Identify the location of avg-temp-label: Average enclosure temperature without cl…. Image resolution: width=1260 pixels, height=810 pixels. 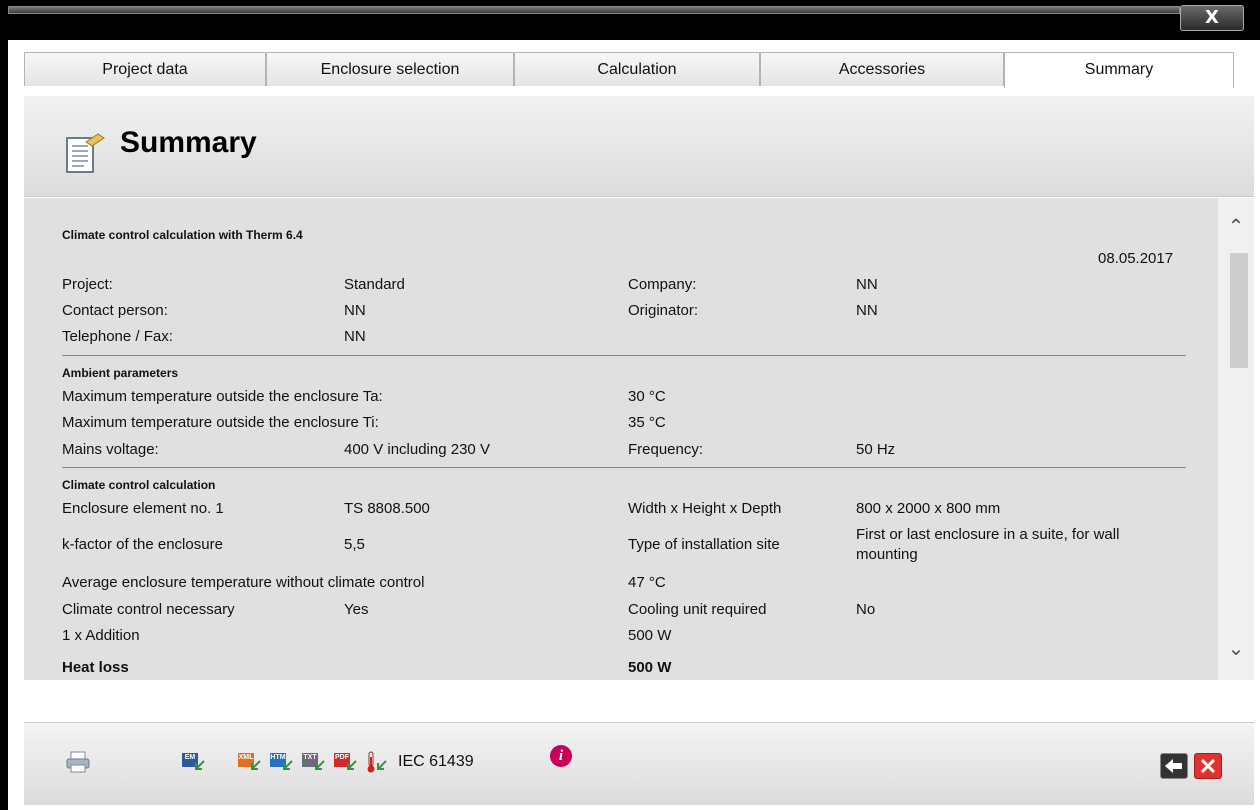
(243, 582).